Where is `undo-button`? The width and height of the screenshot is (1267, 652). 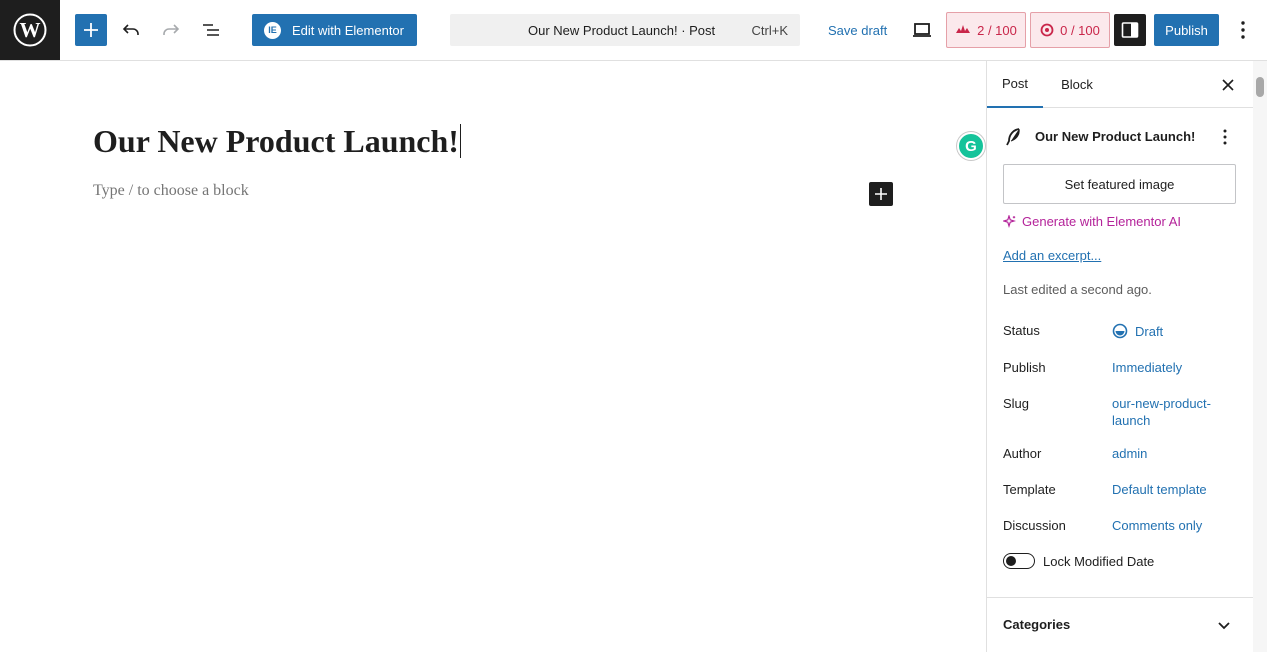 undo-button is located at coordinates (131, 30).